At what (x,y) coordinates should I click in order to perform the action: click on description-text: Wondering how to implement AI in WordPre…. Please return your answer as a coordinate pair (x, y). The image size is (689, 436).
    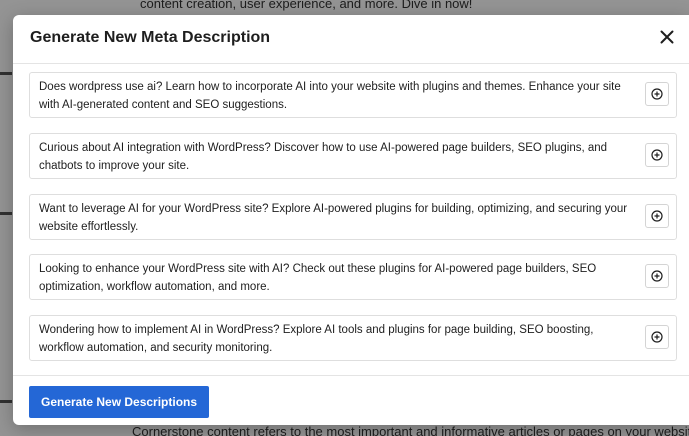
    Looking at the image, I should click on (316, 339).